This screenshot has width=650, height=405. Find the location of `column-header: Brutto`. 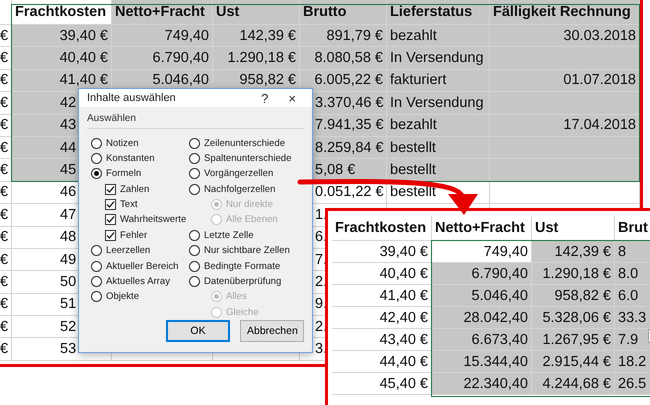

column-header: Brutto is located at coordinates (343, 12).